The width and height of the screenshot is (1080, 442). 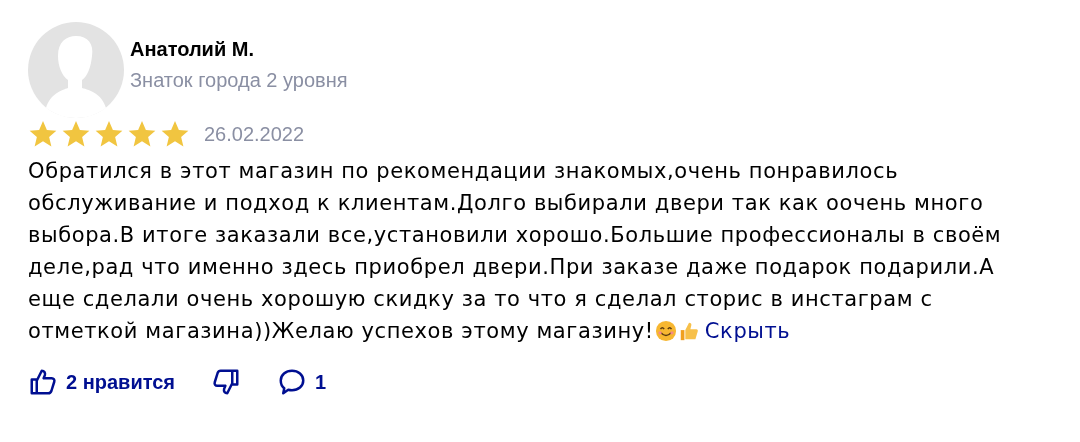 I want to click on author-name: Анатолий М., so click(x=192, y=49).